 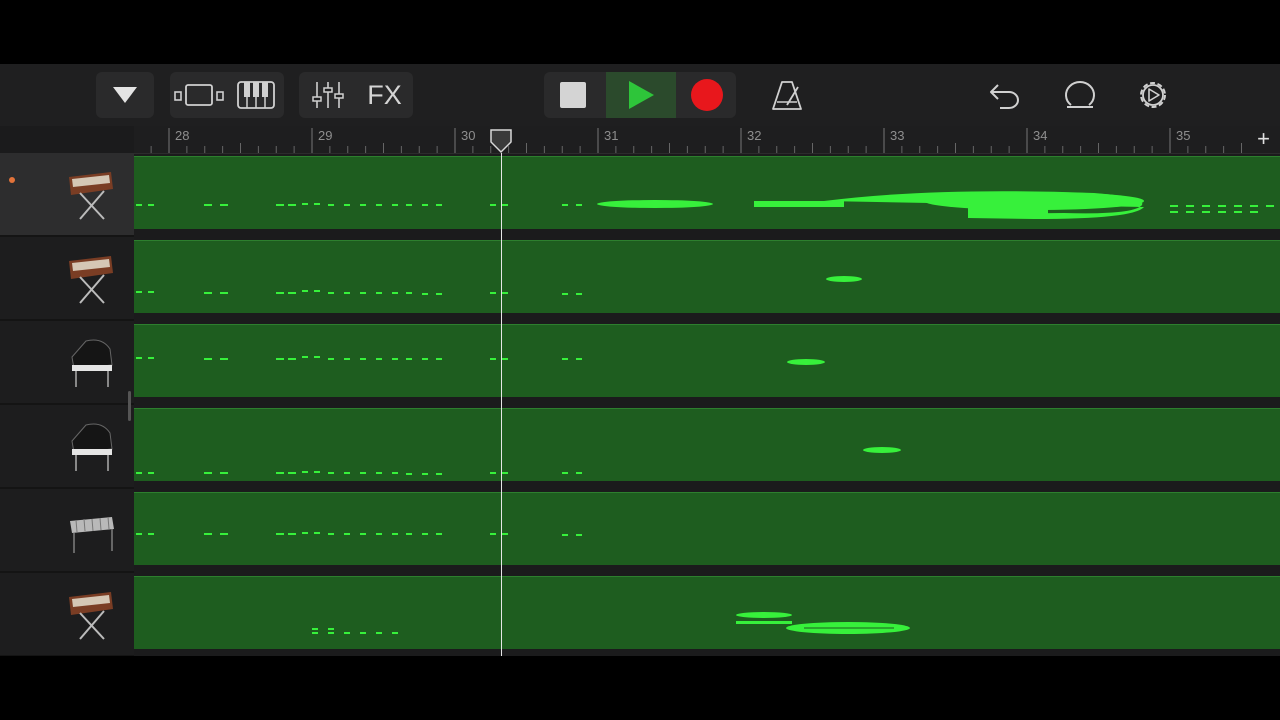 I want to click on play-icon, so click(x=641, y=95).